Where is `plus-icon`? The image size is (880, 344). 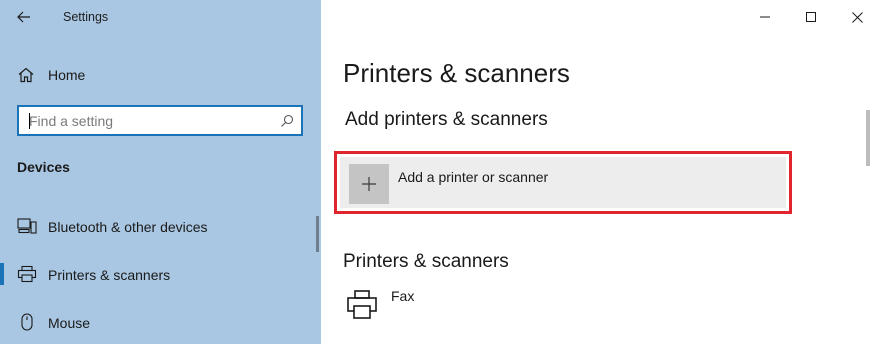
plus-icon is located at coordinates (369, 184).